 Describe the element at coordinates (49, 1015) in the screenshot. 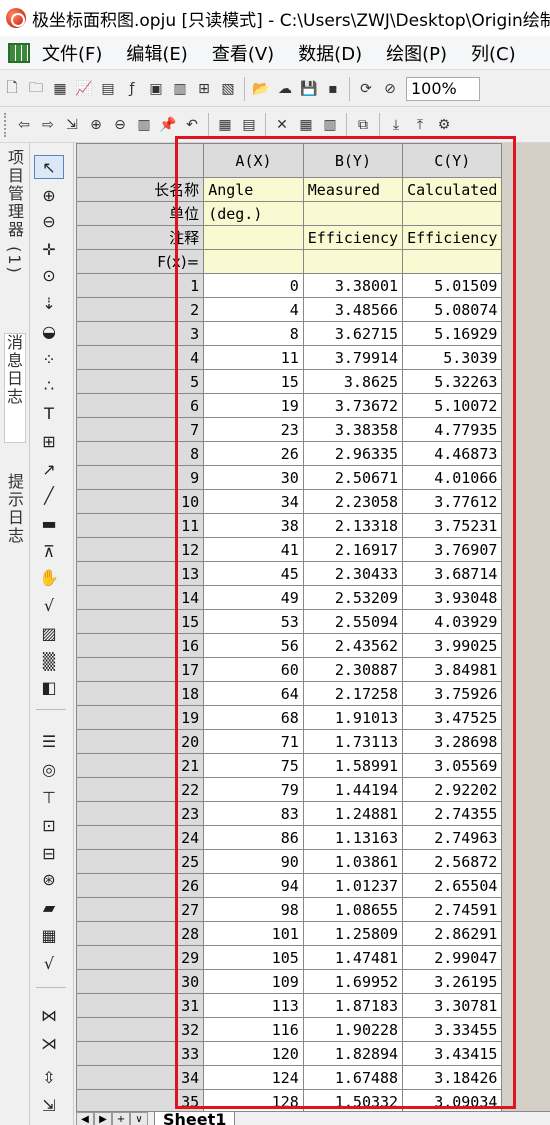

I see `merge-icon: ⋈` at that location.